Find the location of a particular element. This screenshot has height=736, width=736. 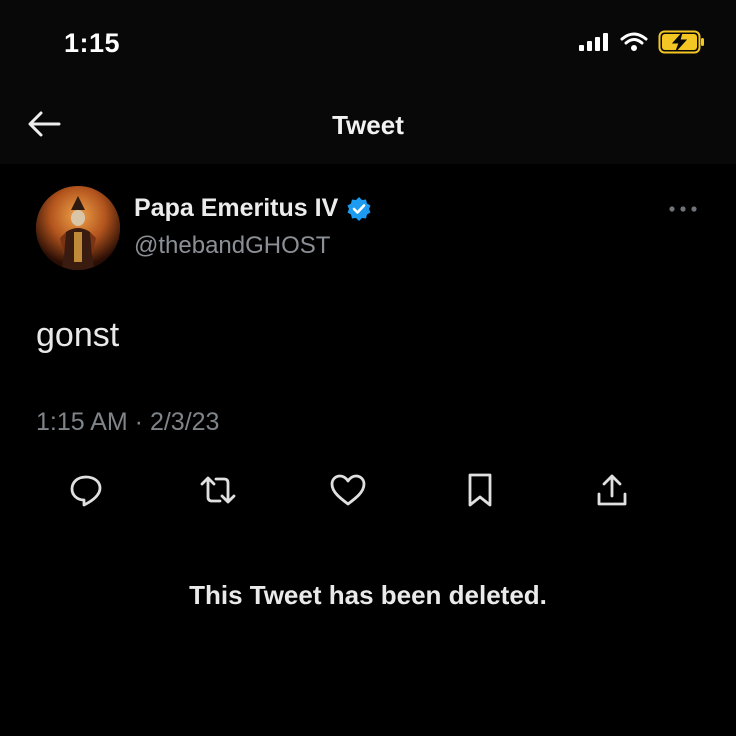

author-name-text: Papa Emeritus IV is located at coordinates (236, 208).